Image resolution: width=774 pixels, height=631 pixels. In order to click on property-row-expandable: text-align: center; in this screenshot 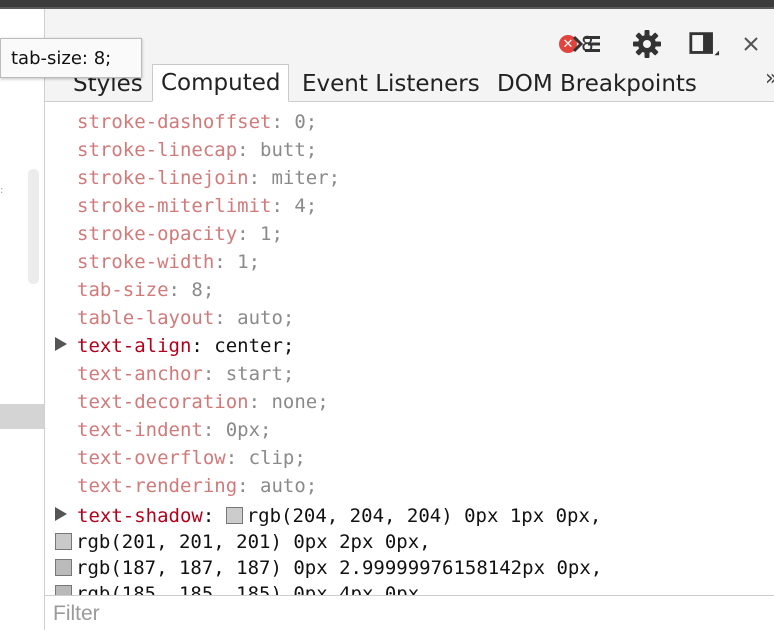, I will do `click(185, 346)`.